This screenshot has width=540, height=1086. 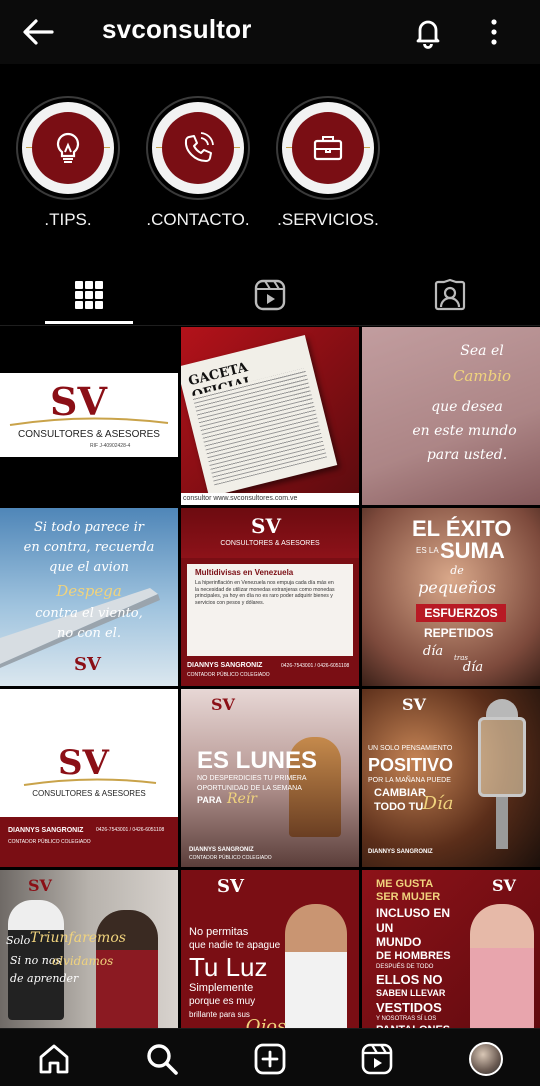 I want to click on post-caption-line: VESTIDOS, so click(x=409, y=1007).